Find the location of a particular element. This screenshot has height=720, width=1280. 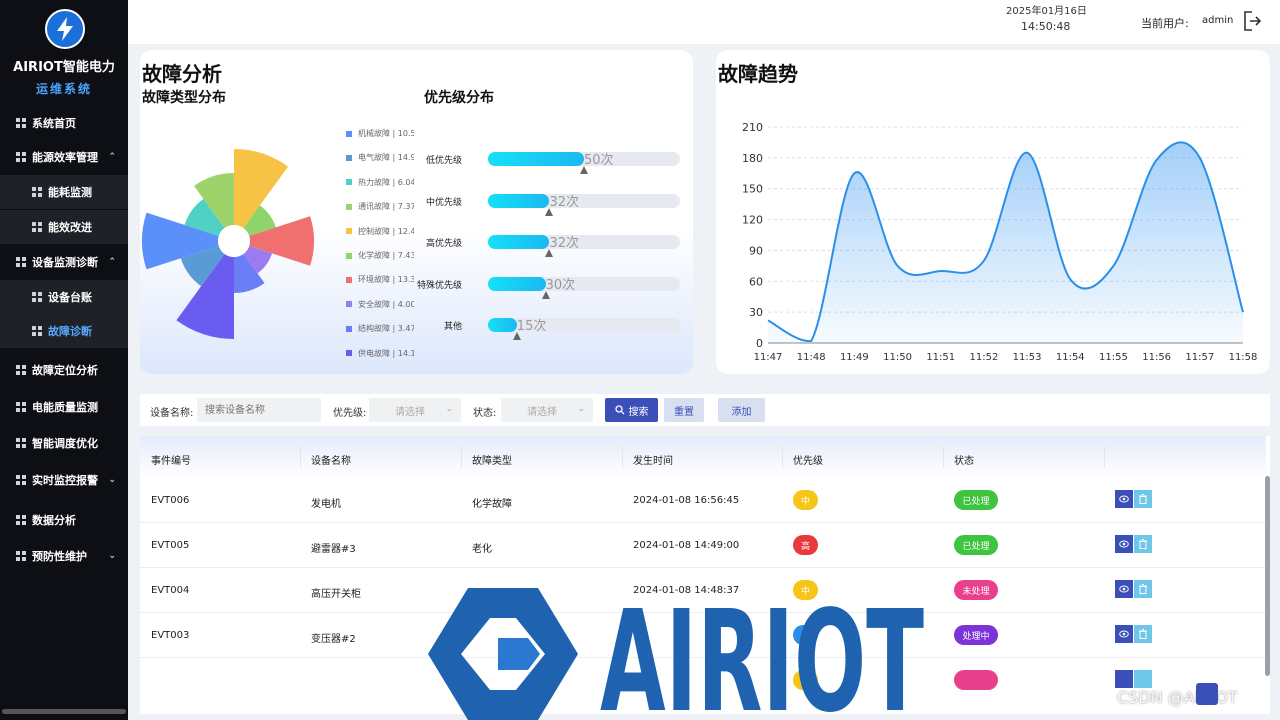

sidebar-scrollbar is located at coordinates (64, 711).